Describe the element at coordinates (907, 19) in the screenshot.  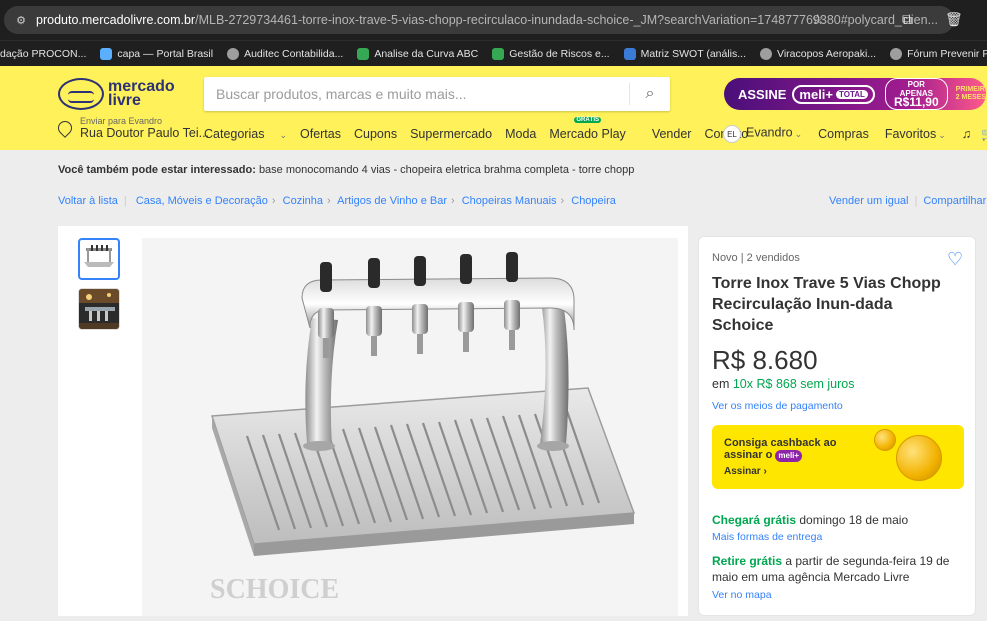
I see `extensions-icon: ⧉` at that location.